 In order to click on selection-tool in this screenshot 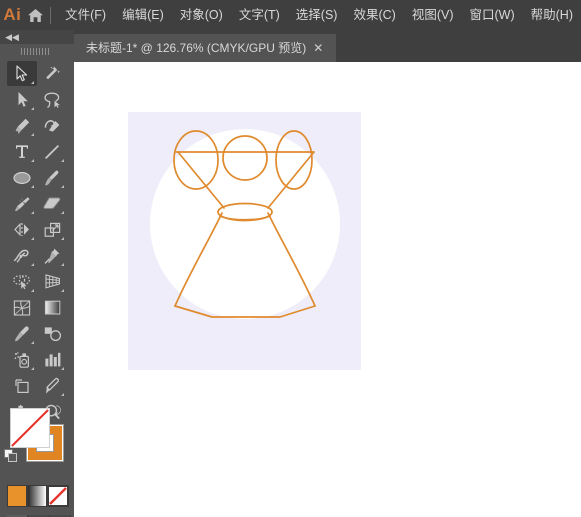, I will do `click(22, 73)`.